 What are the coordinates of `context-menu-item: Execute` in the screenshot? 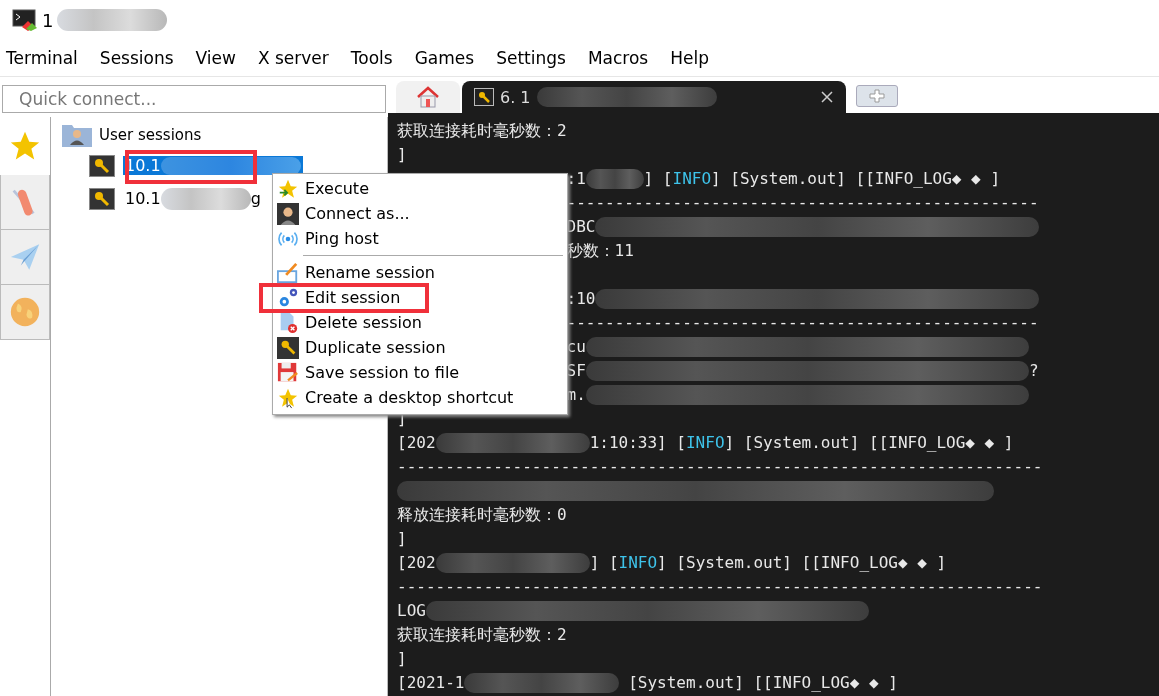 It's located at (421, 188).